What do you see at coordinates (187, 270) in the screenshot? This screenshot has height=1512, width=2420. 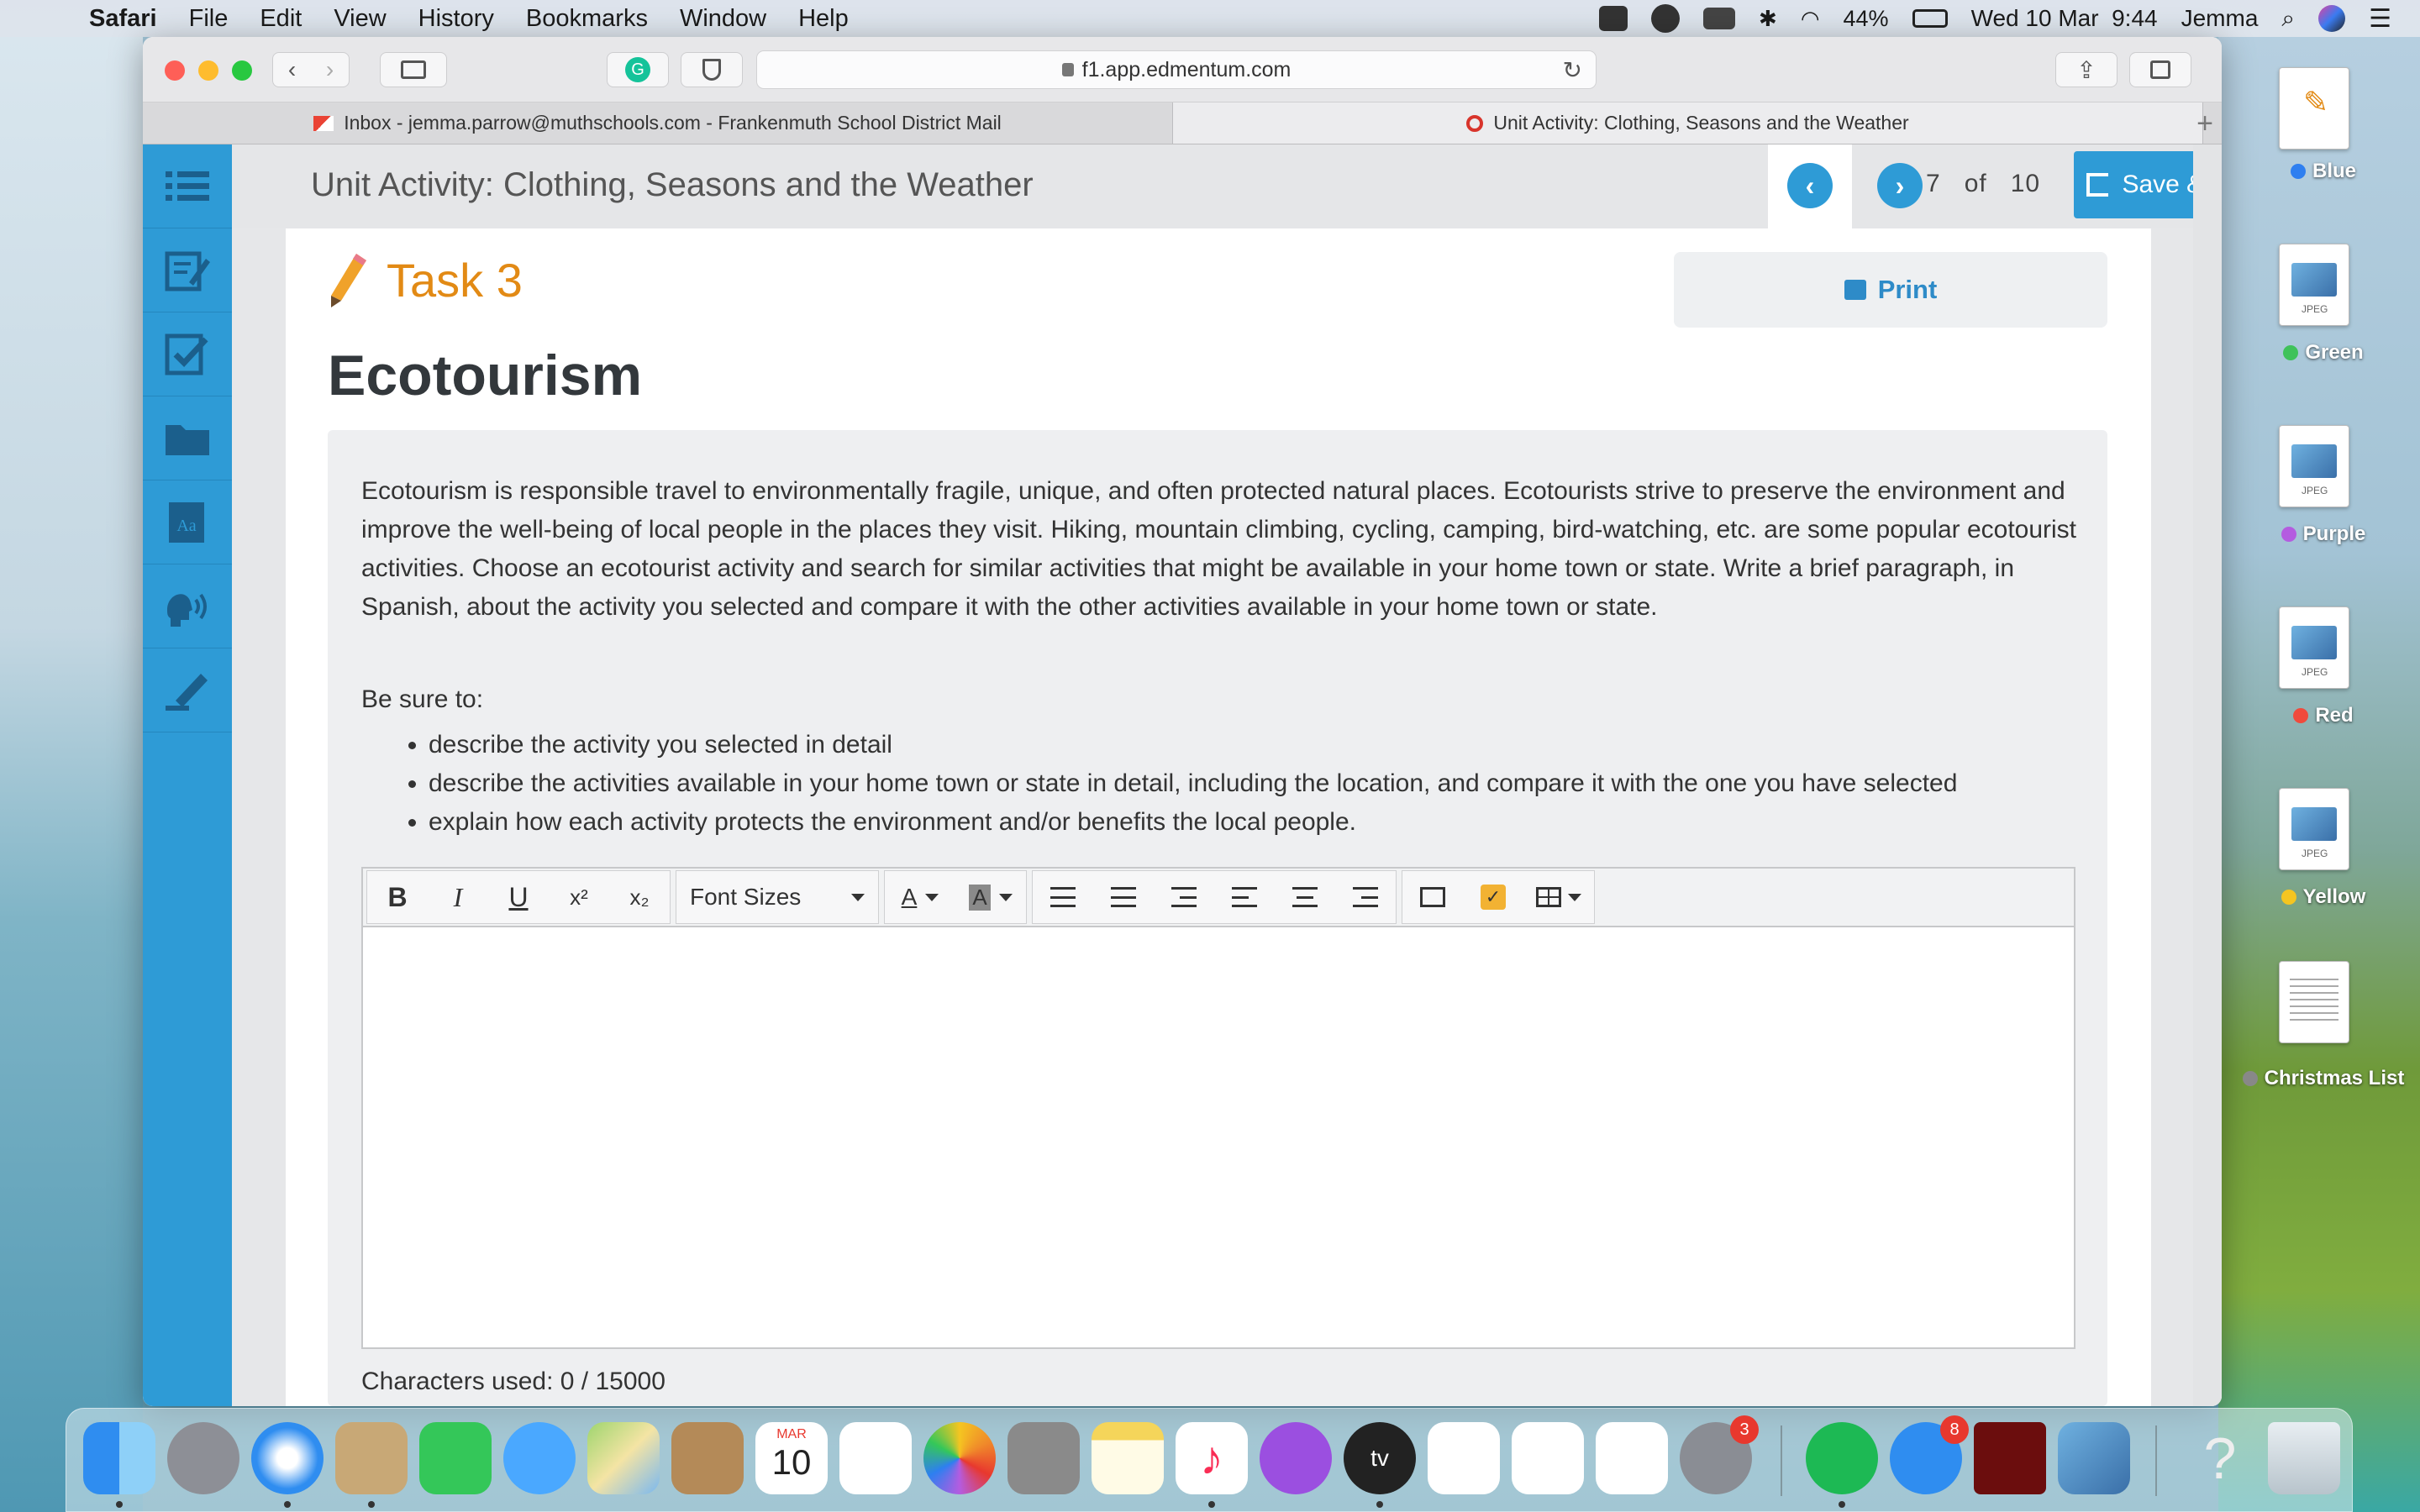 I see `nav-notes` at bounding box center [187, 270].